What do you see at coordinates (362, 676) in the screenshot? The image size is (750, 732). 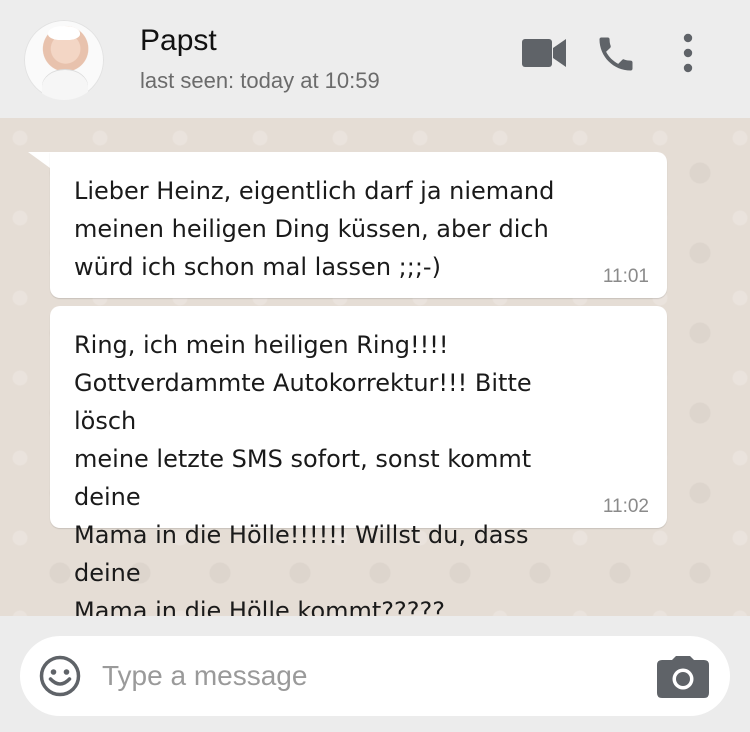 I see `message-input` at bounding box center [362, 676].